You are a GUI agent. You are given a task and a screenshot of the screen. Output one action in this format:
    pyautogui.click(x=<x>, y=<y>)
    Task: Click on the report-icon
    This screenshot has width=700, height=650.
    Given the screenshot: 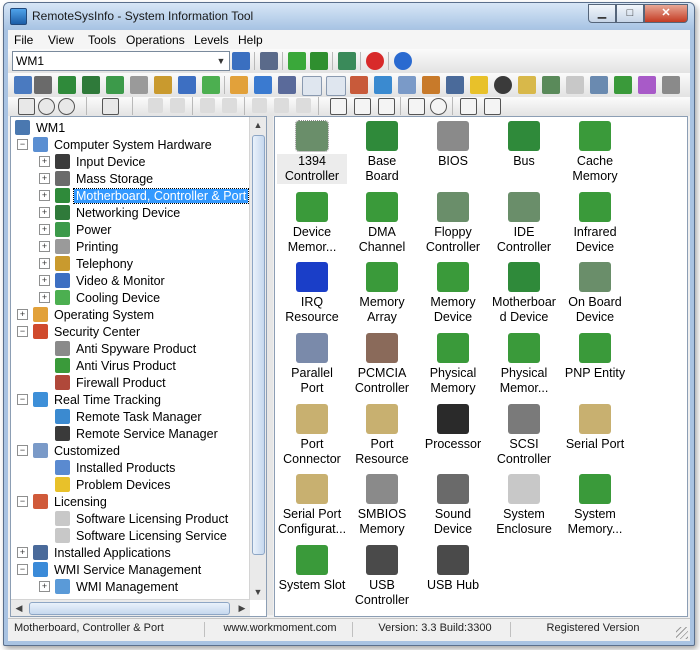 What is the action you would take?
    pyautogui.click(x=599, y=85)
    